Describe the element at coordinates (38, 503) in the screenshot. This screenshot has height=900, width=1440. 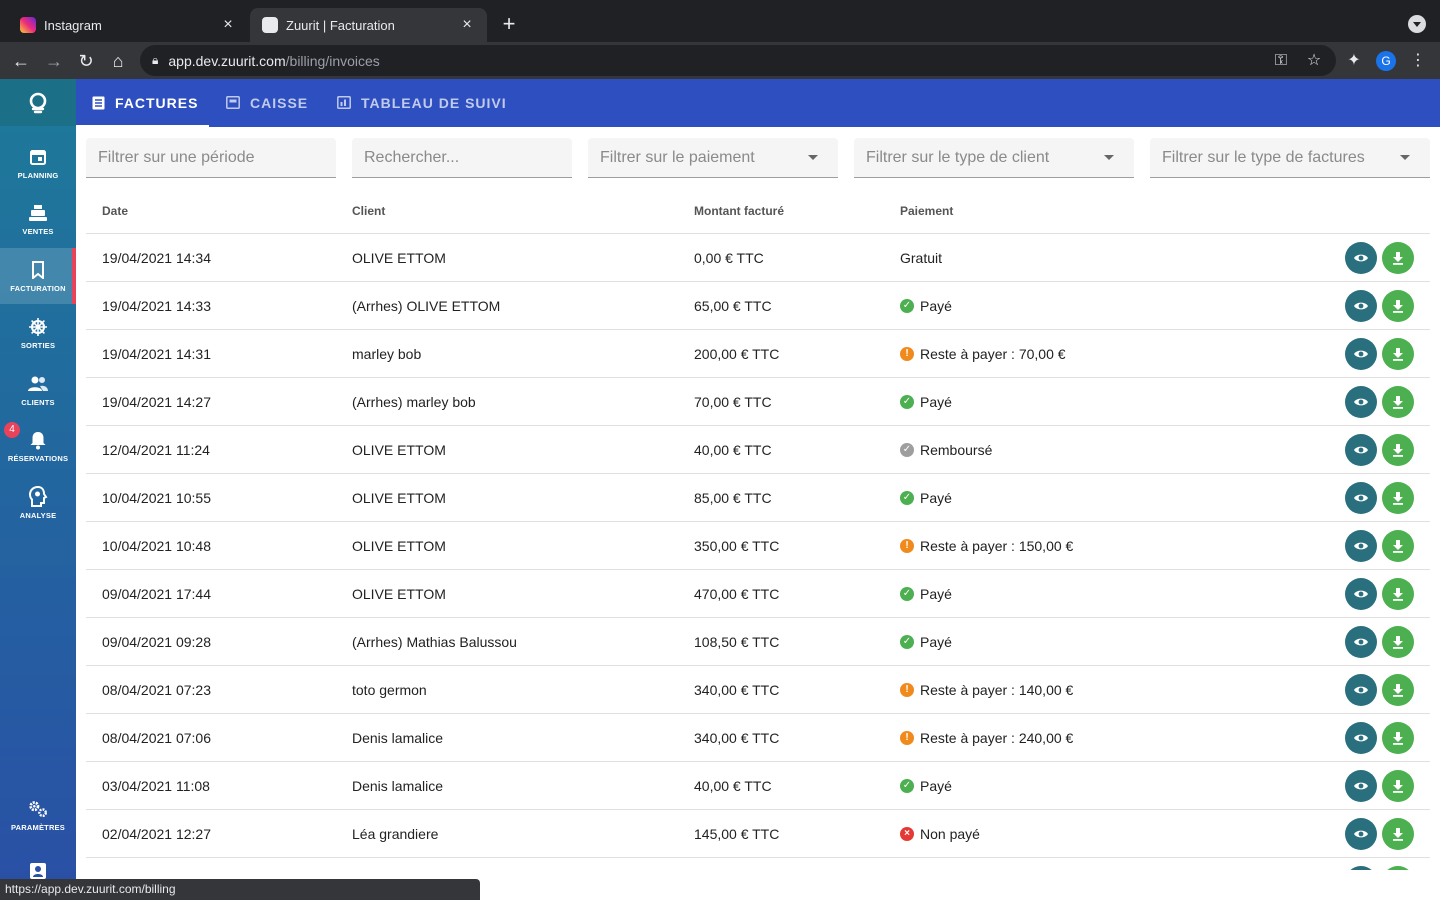
I see `sidebar-item-analyse: ANALYSE` at that location.